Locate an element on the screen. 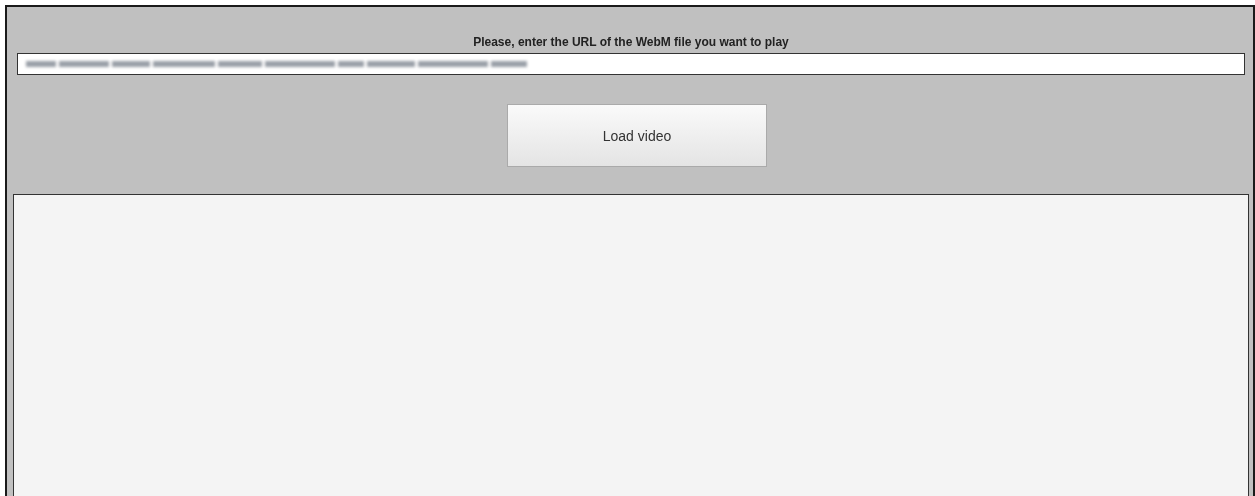 This screenshot has width=1255, height=496. url-field is located at coordinates (631, 64).